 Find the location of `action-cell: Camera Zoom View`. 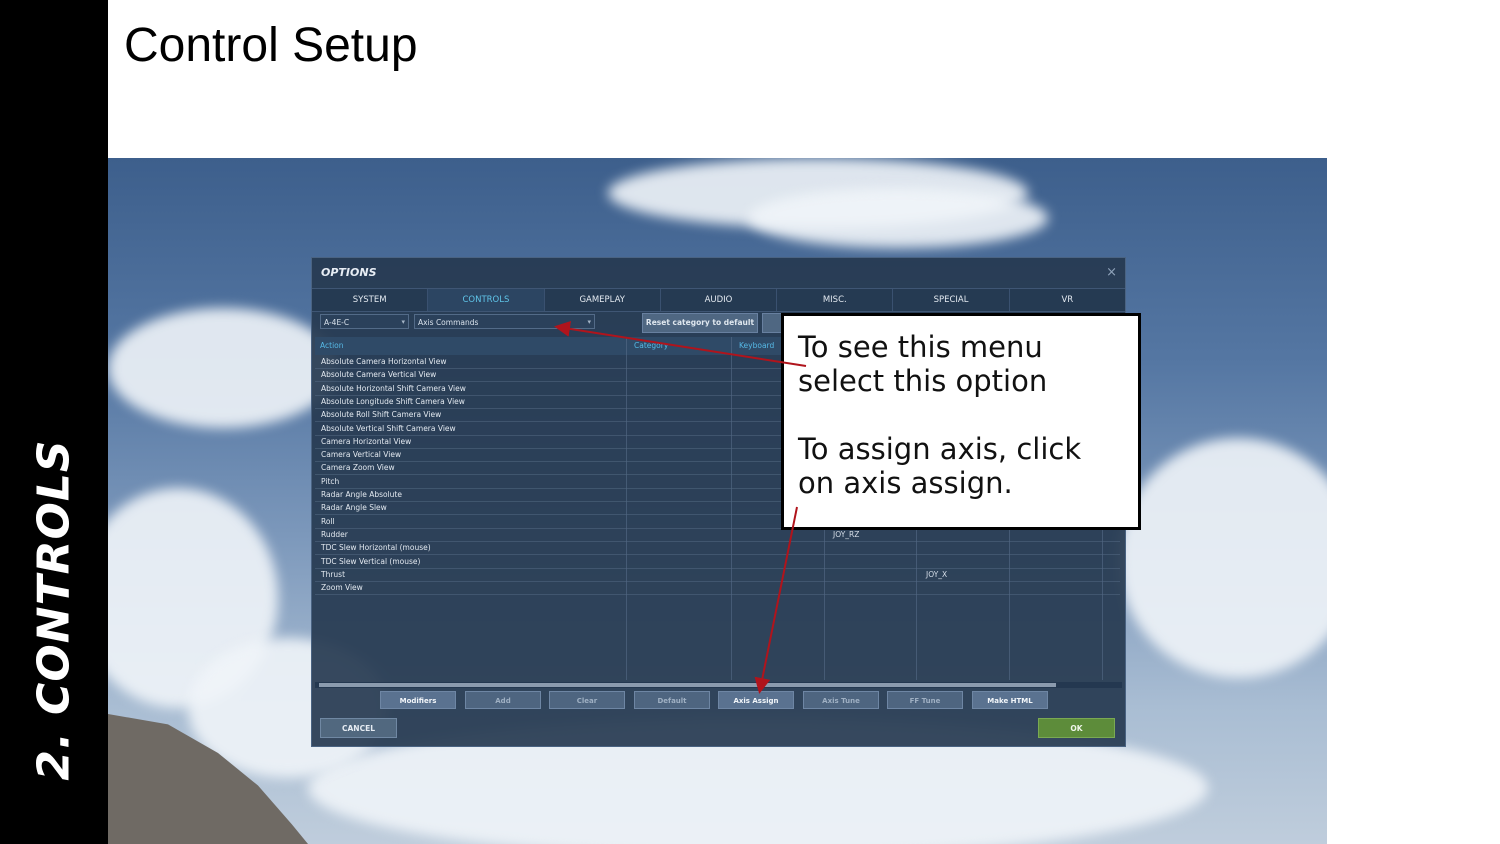

action-cell: Camera Zoom View is located at coordinates (358, 468).